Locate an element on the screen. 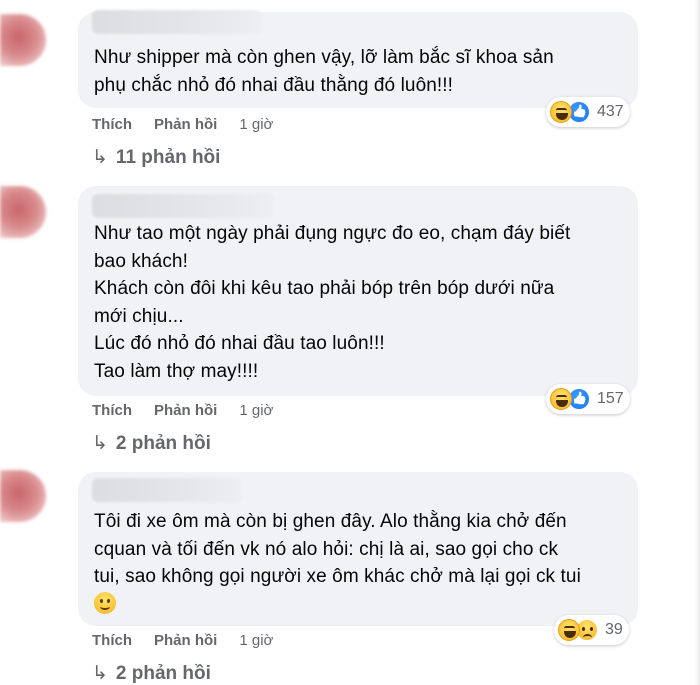 This screenshot has height=685, width=700. reaction-summary: 157 is located at coordinates (588, 399).